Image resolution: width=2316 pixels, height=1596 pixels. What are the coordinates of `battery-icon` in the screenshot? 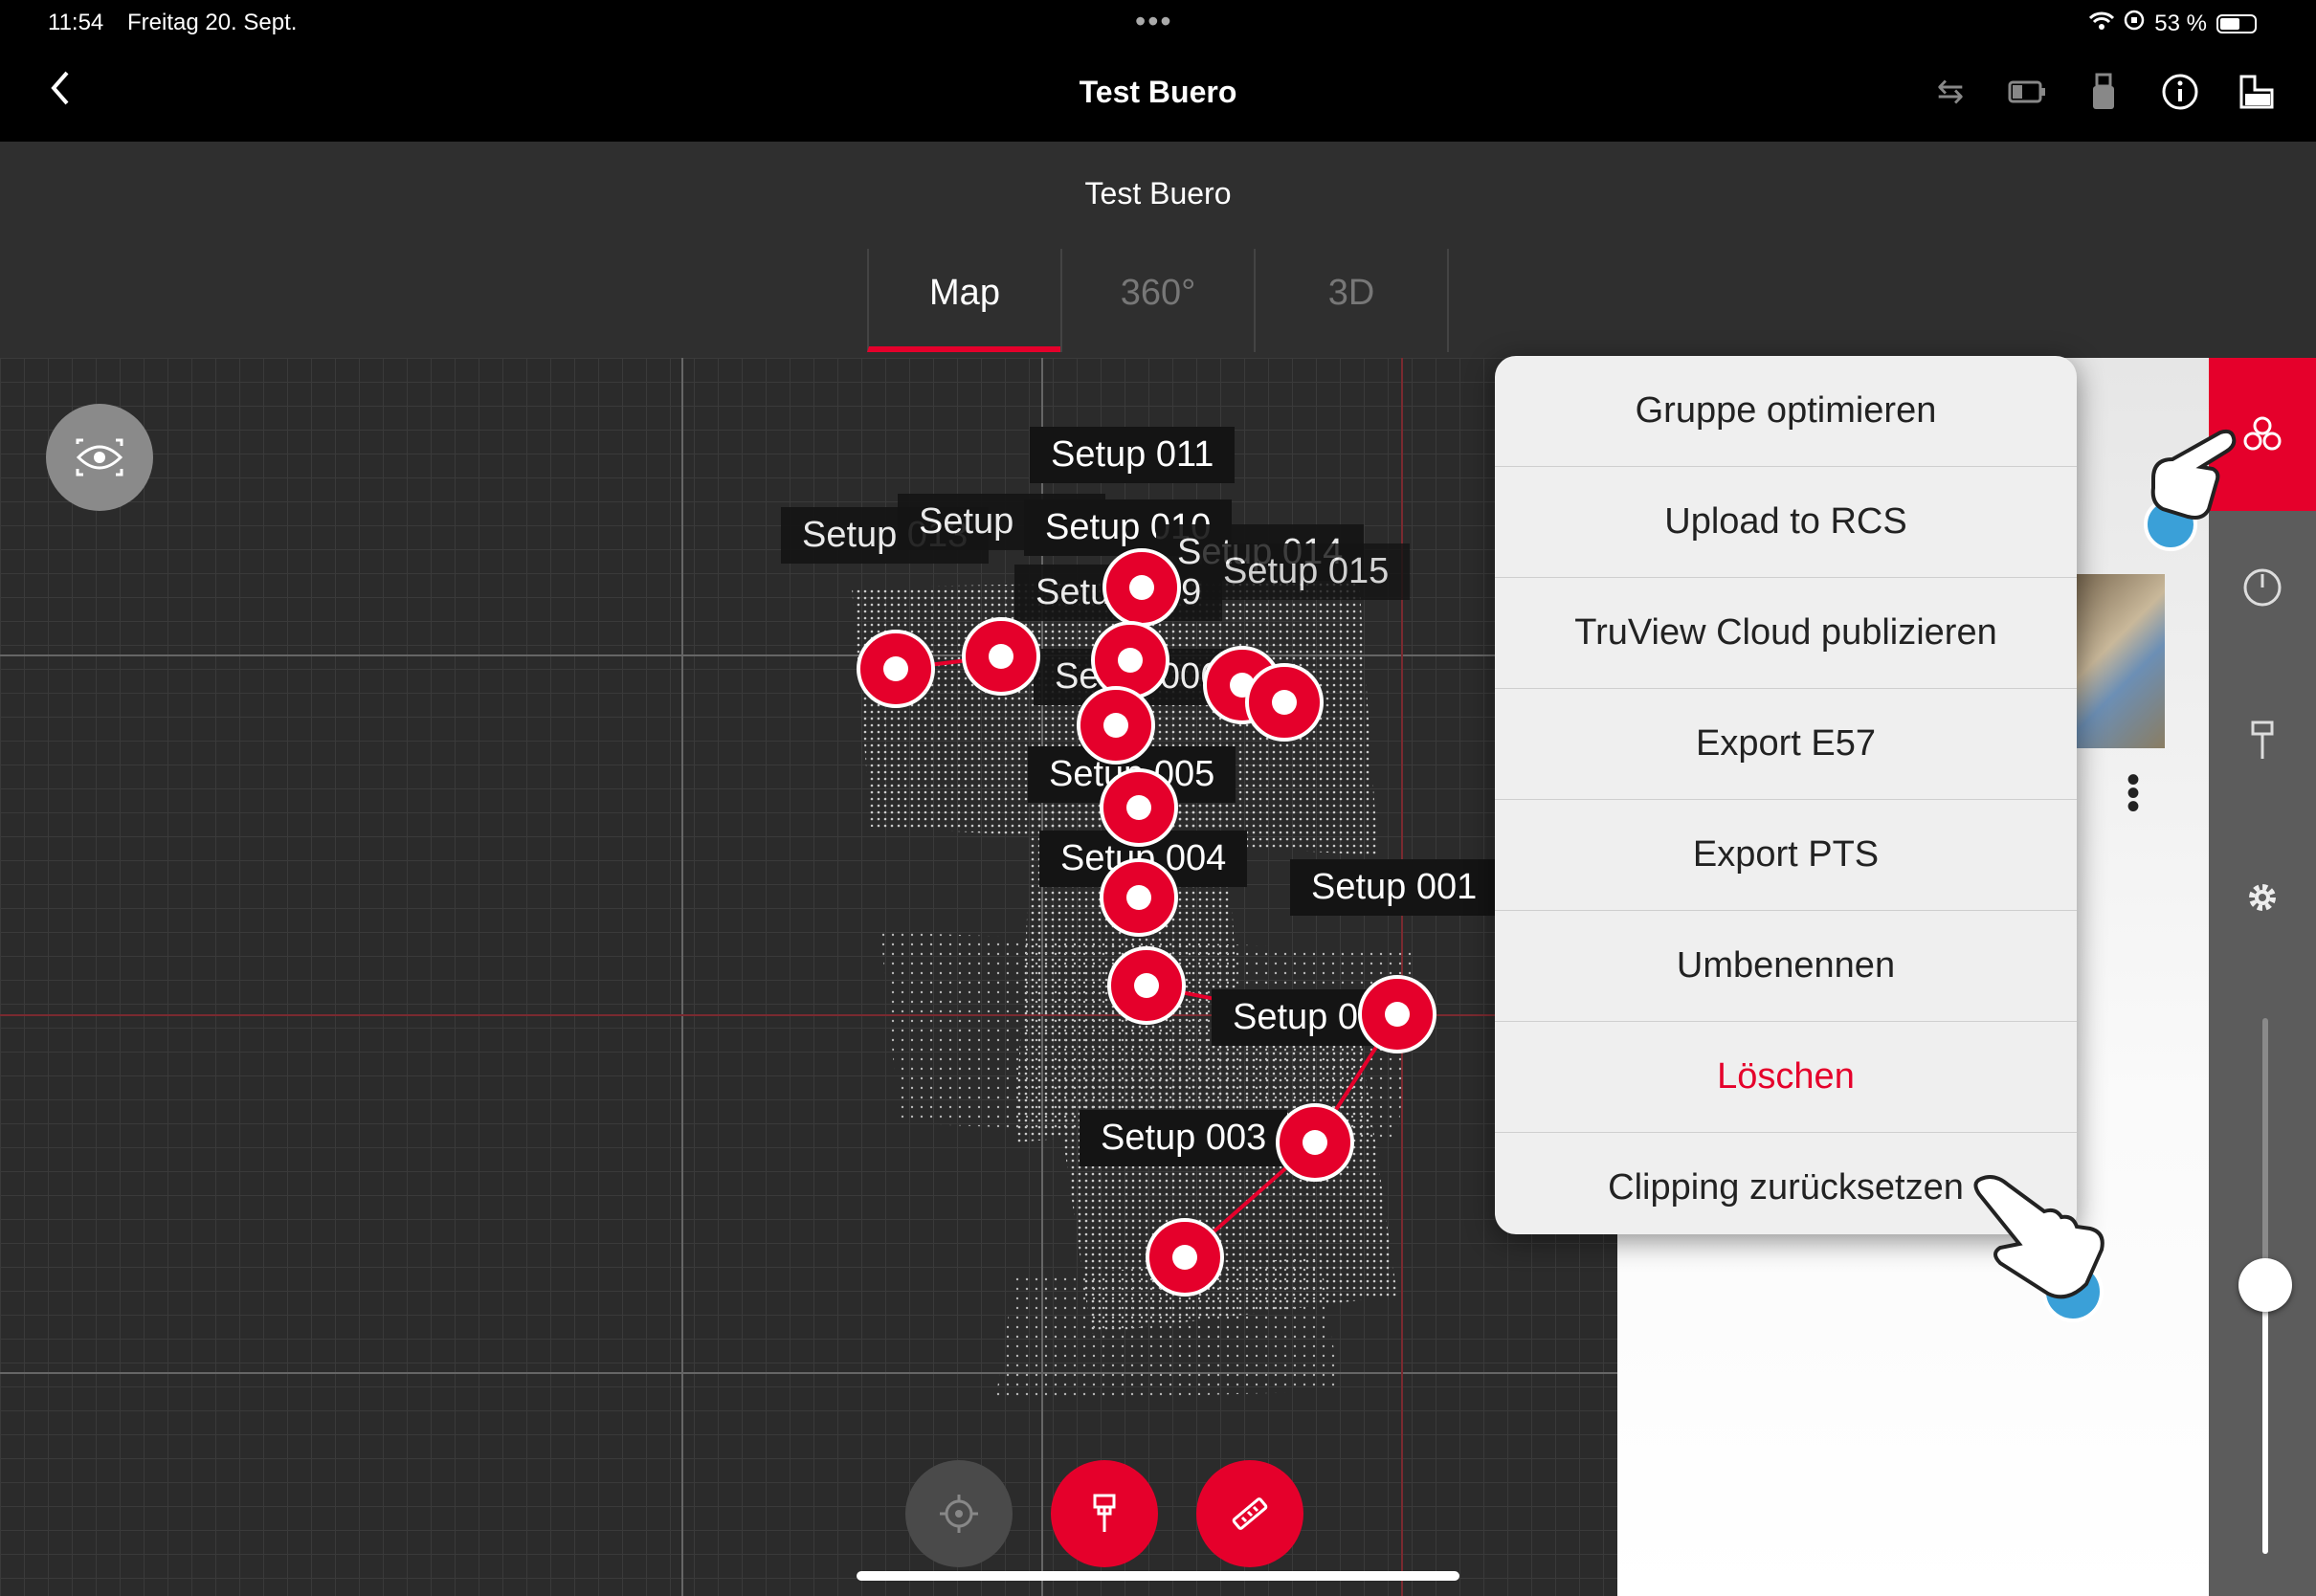 It's located at (2237, 23).